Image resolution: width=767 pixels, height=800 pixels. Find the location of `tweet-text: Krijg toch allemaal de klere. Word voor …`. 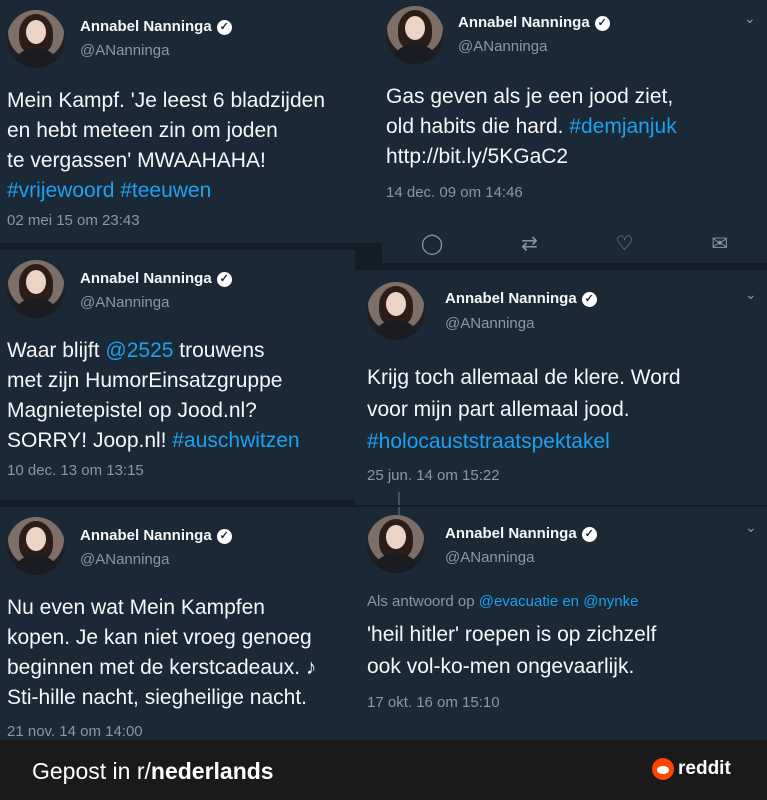

tweet-text: Krijg toch allemaal de klere. Word voor … is located at coordinates (524, 410).